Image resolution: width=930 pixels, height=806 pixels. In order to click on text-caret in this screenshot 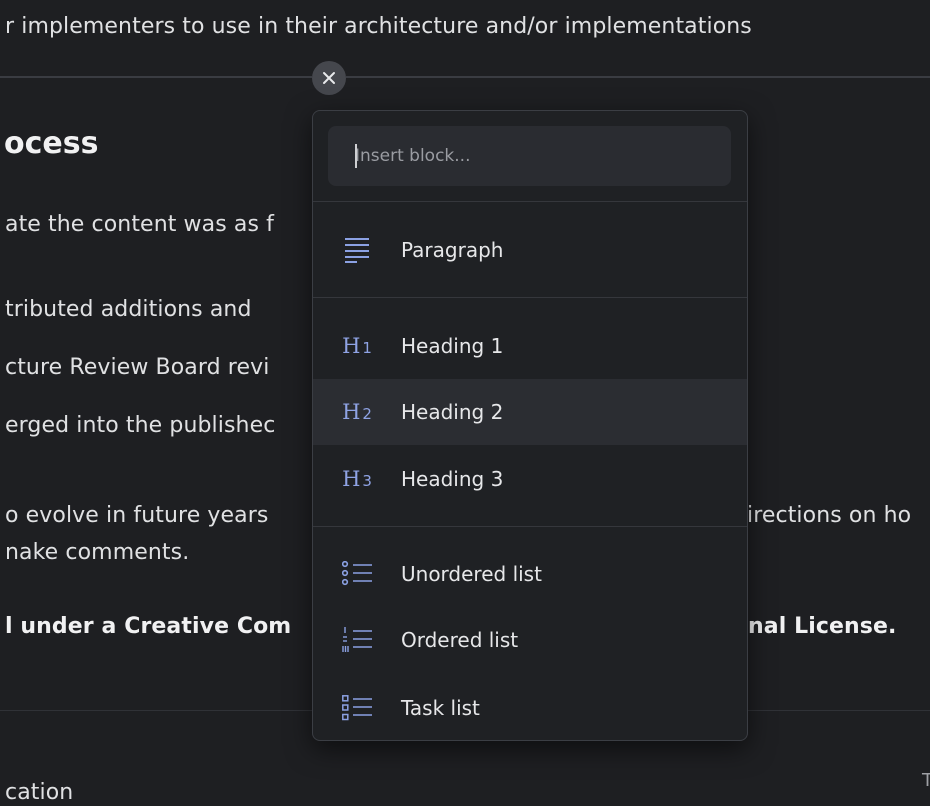, I will do `click(356, 156)`.